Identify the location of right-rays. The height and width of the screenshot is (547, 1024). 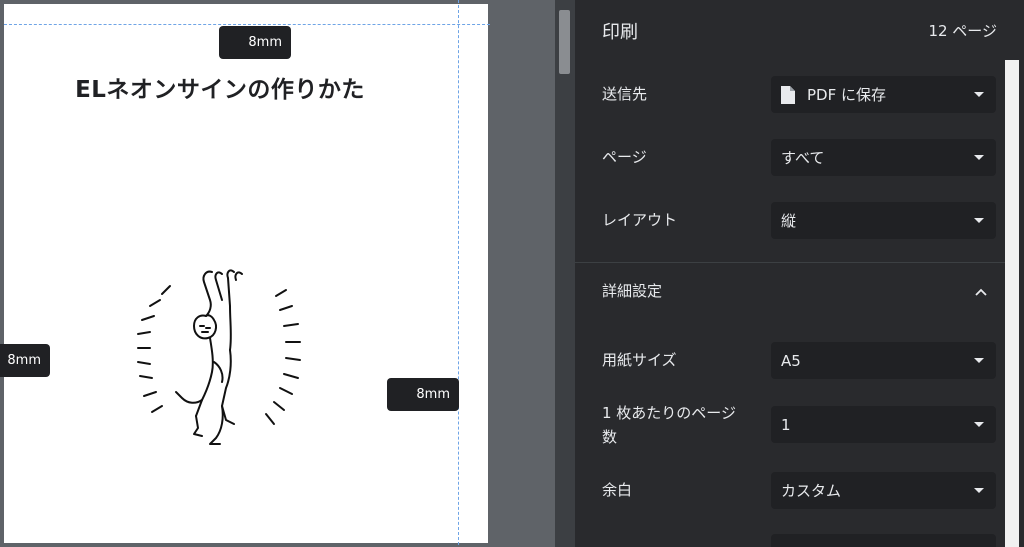
(283, 357).